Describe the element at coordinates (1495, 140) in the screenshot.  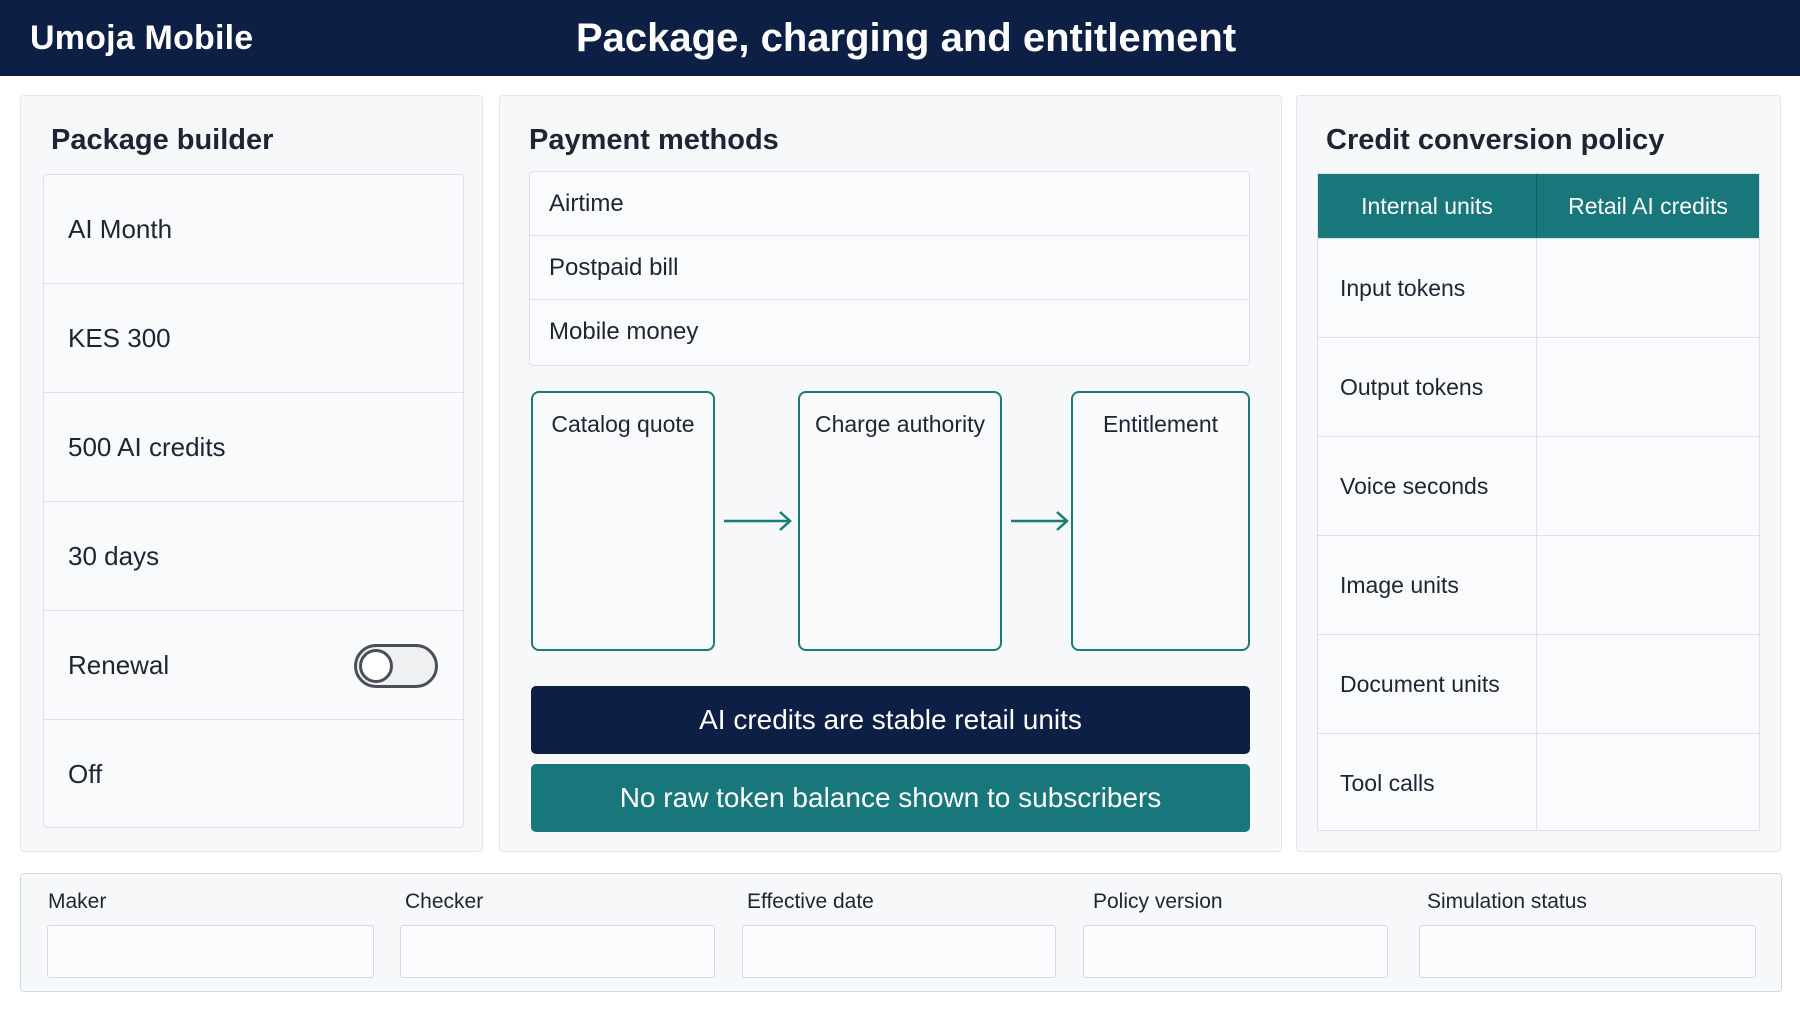
I see `credit-conversion-title: Credit conversion policy` at that location.